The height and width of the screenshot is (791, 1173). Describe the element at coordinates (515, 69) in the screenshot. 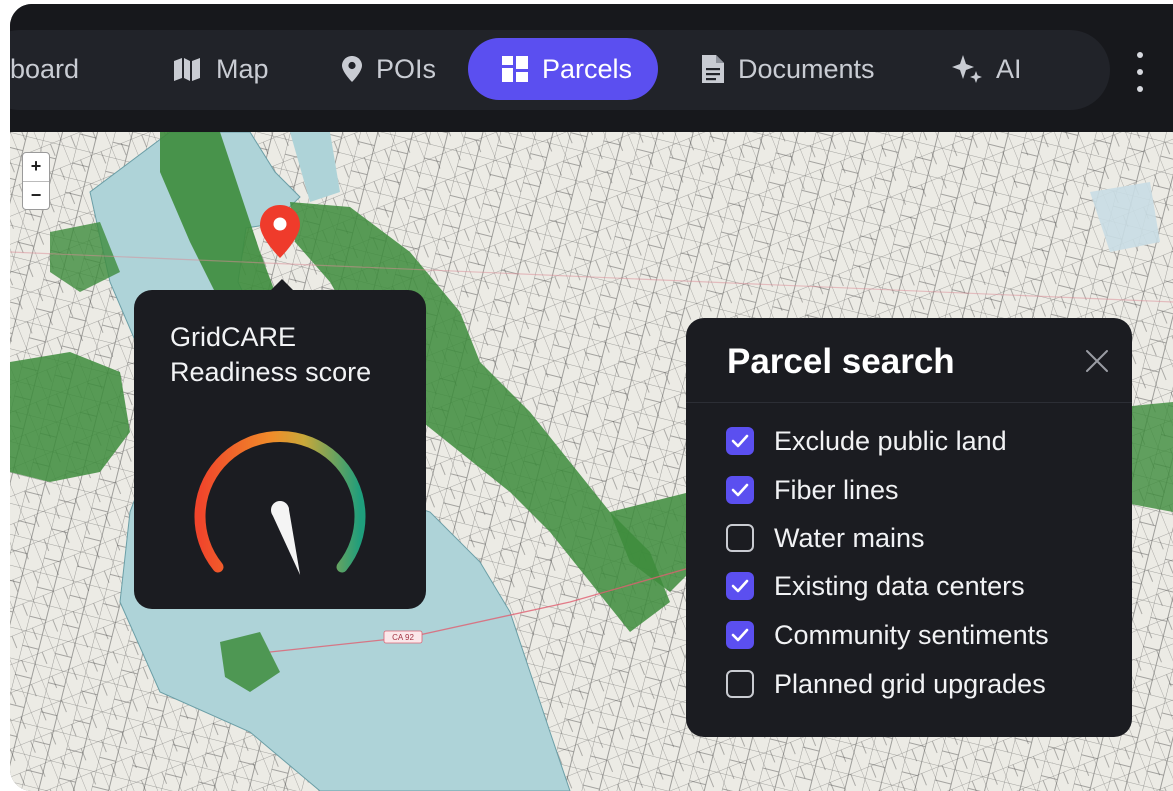

I see `parcels-icon` at that location.